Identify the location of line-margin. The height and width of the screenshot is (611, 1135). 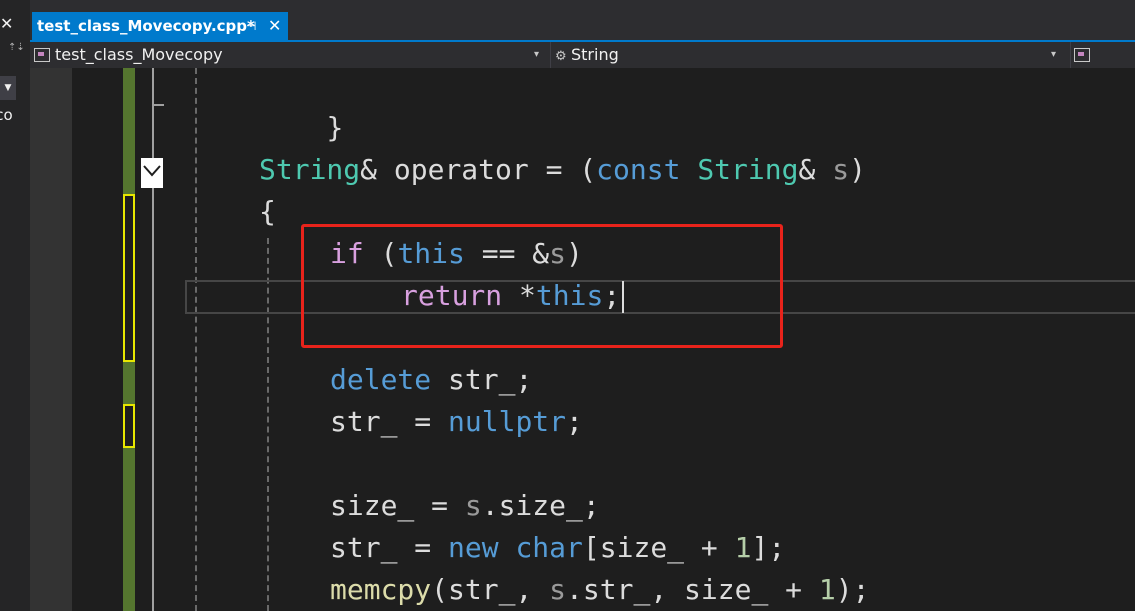
(147, 339).